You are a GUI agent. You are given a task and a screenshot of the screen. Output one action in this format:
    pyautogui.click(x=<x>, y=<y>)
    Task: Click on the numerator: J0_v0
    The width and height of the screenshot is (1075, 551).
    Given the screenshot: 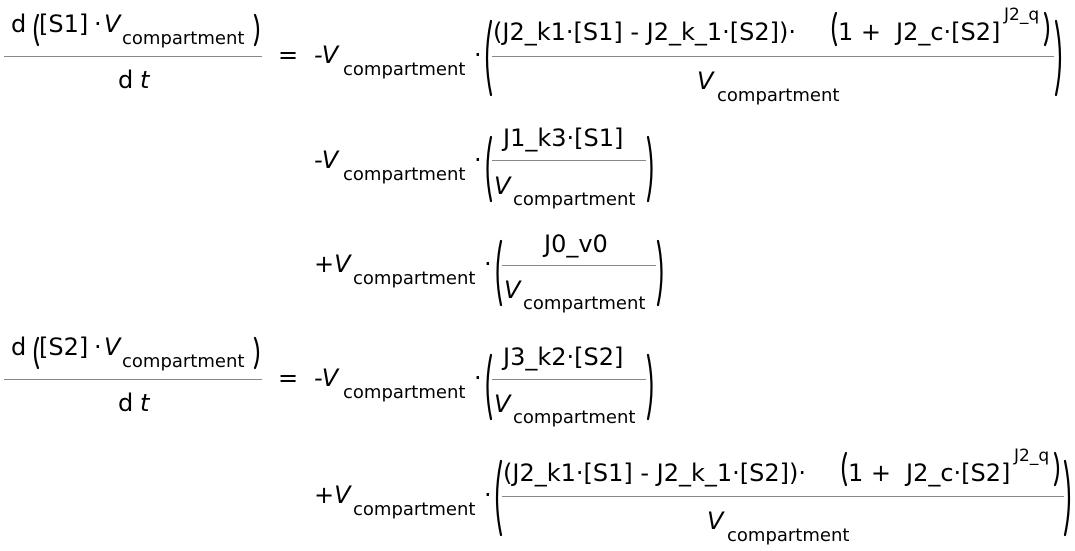 What is the action you would take?
    pyautogui.click(x=576, y=244)
    